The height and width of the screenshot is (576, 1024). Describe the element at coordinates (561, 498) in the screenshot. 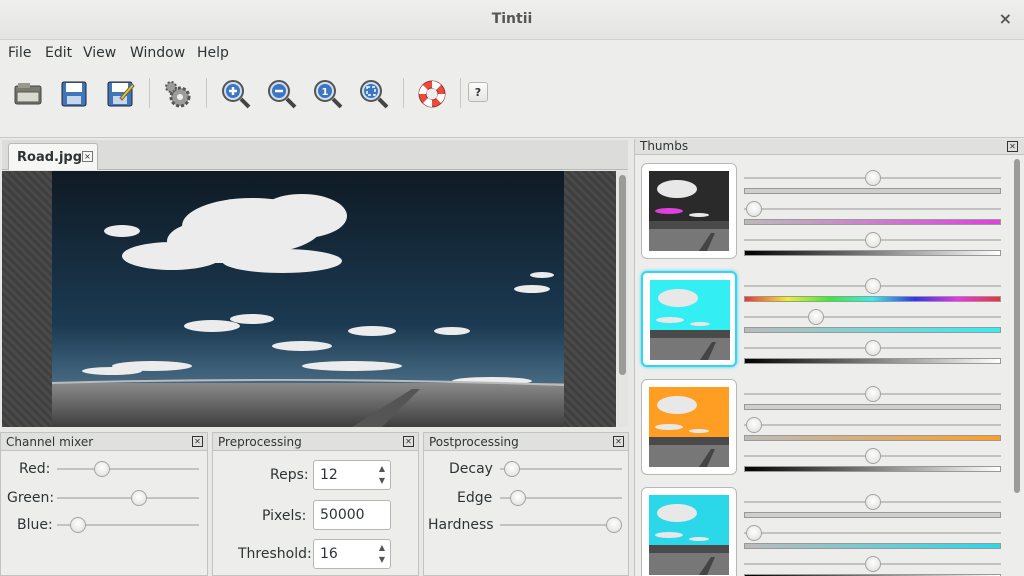

I see `edge-slider` at that location.